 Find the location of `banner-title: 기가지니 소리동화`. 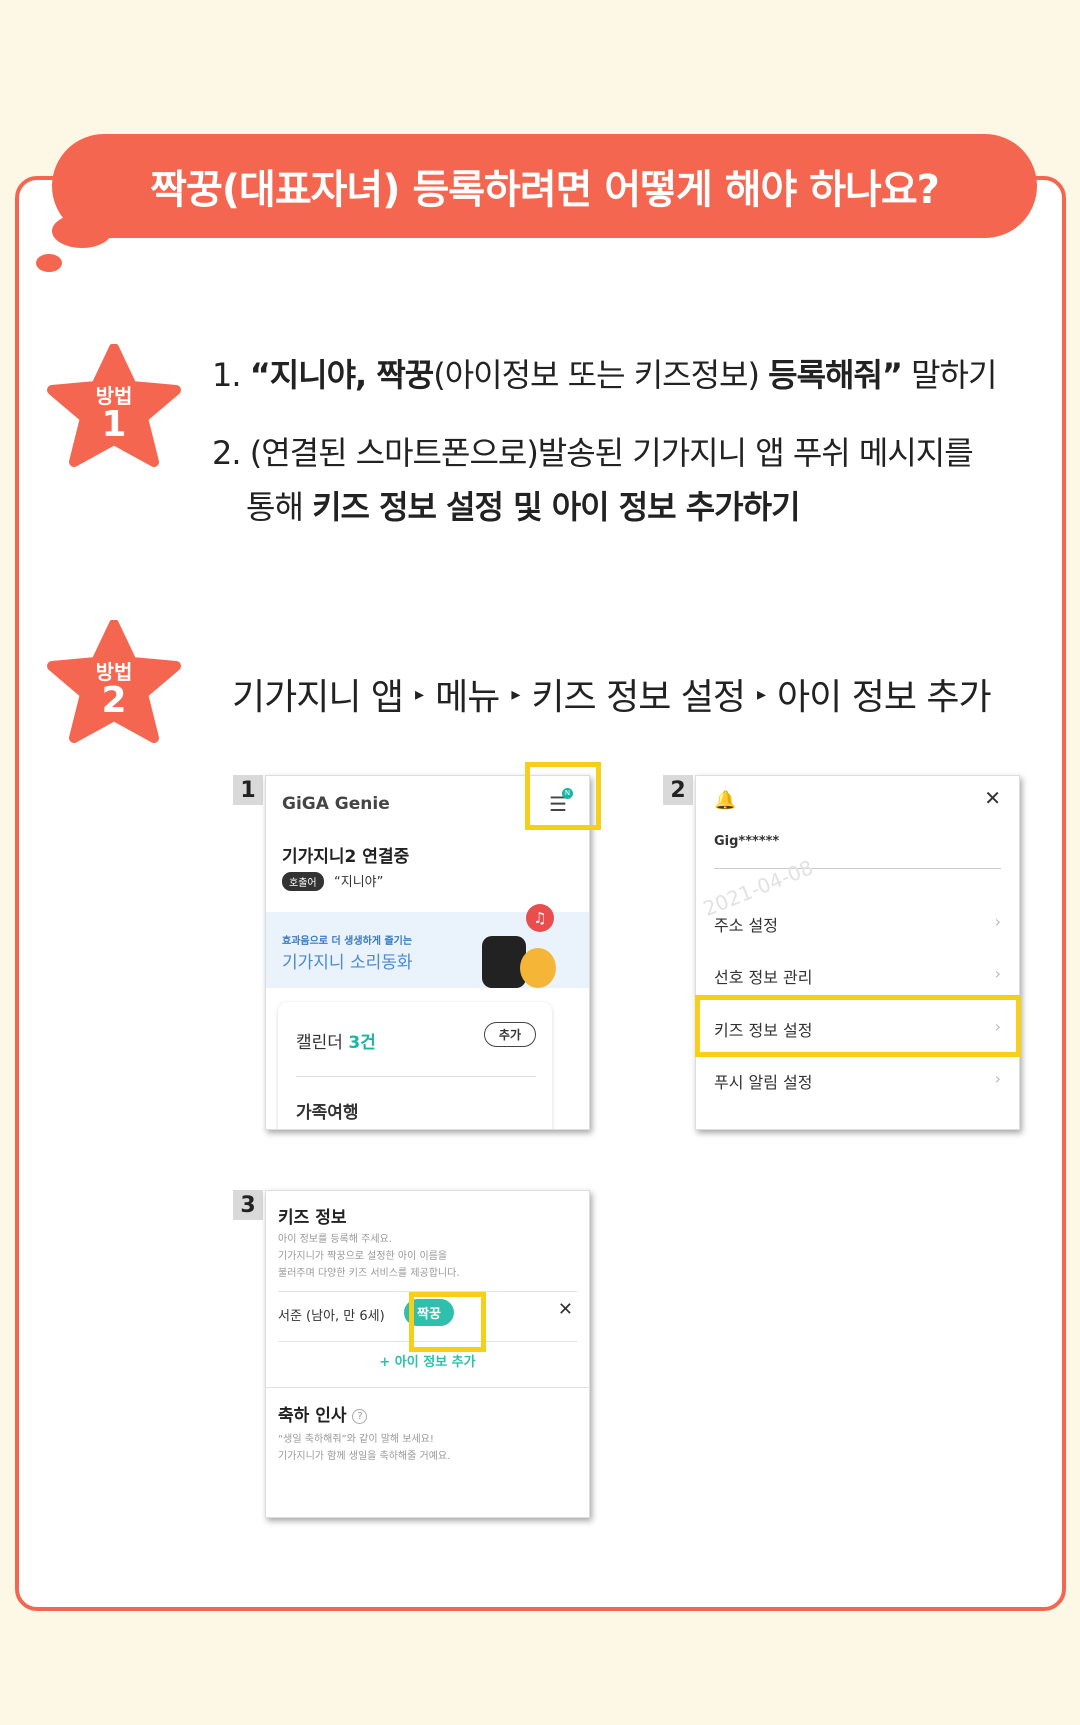

banner-title: 기가지니 소리동화 is located at coordinates (347, 963).